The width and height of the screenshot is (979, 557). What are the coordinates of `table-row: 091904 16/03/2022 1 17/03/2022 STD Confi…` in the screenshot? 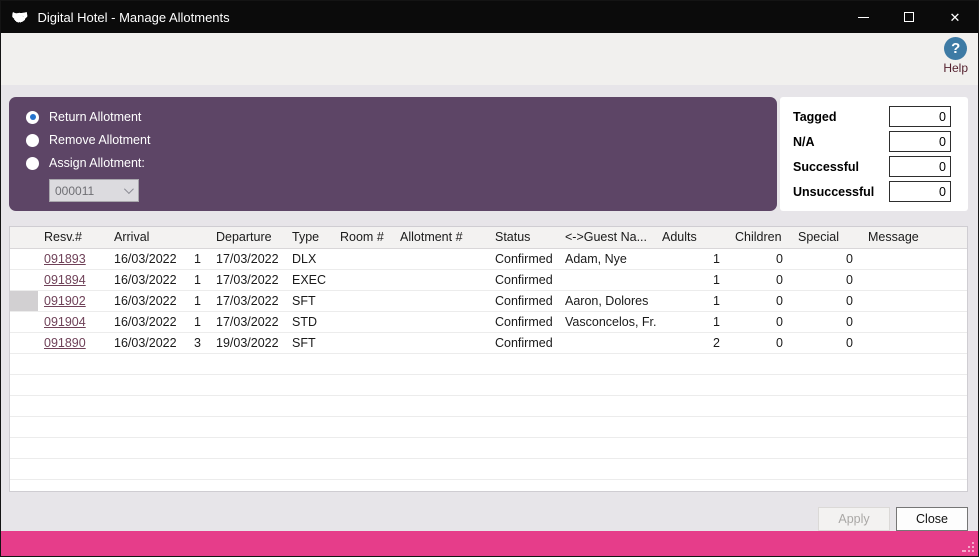 It's located at (488, 322).